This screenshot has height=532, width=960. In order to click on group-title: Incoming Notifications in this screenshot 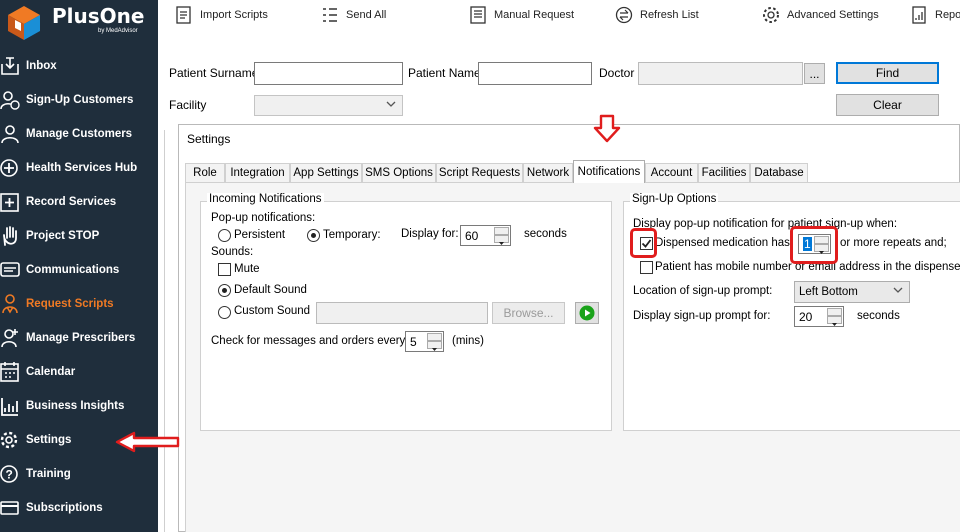, I will do `click(265, 199)`.